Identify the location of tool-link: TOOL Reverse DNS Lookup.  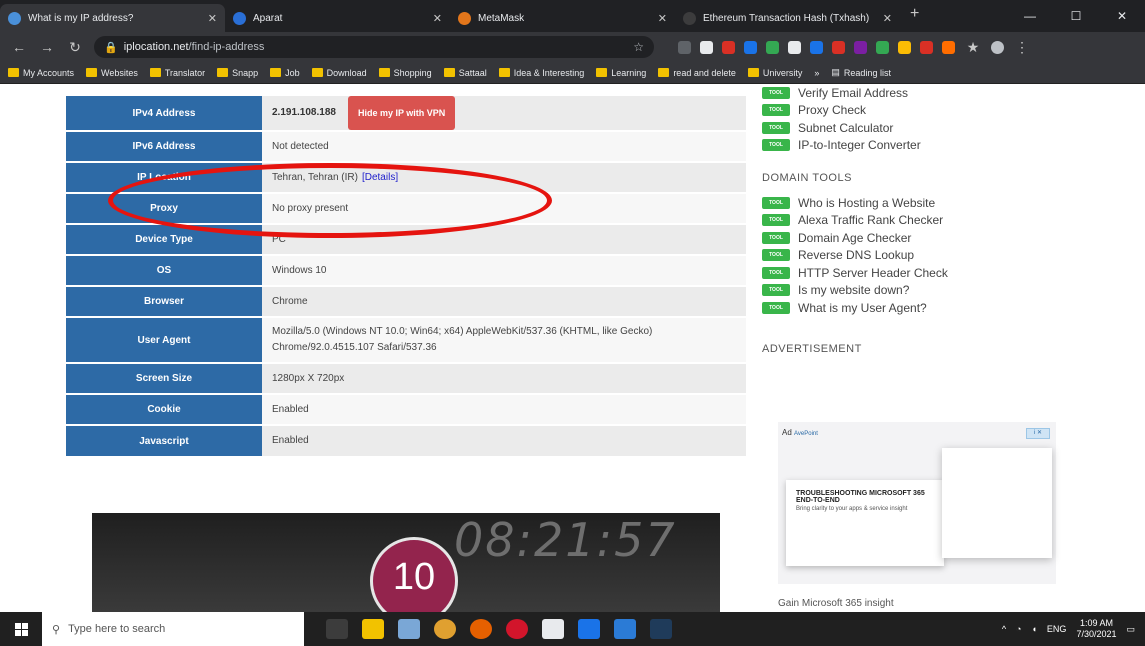
(922, 256).